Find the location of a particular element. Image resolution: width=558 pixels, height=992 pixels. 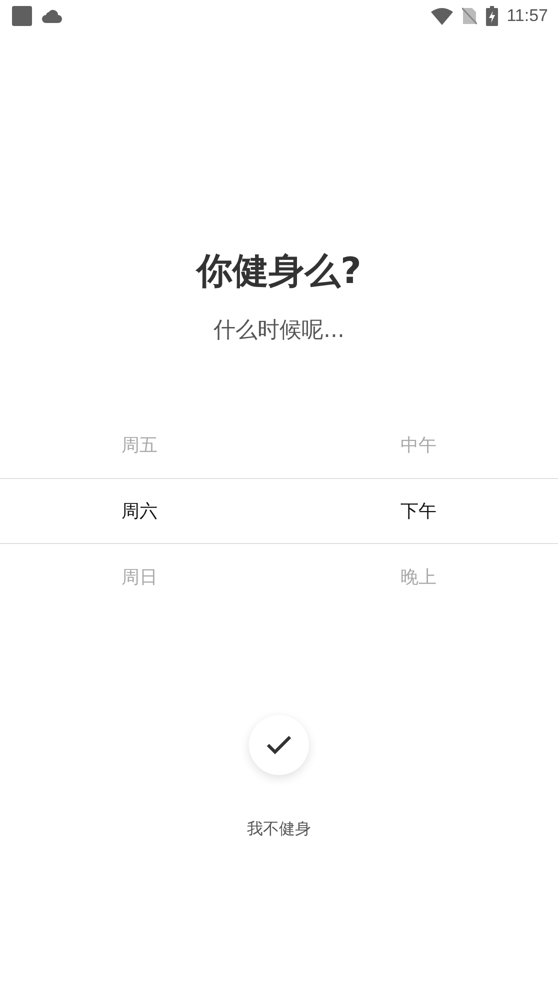

picker-option: 晚上 is located at coordinates (418, 577).